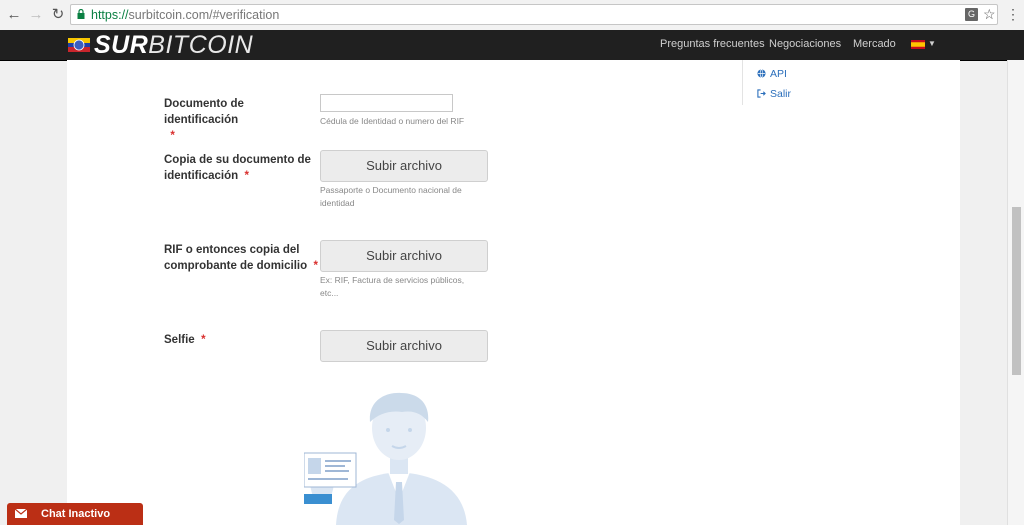 The image size is (1024, 525). I want to click on nav-faq: Preguntas frecuentes, so click(712, 44).